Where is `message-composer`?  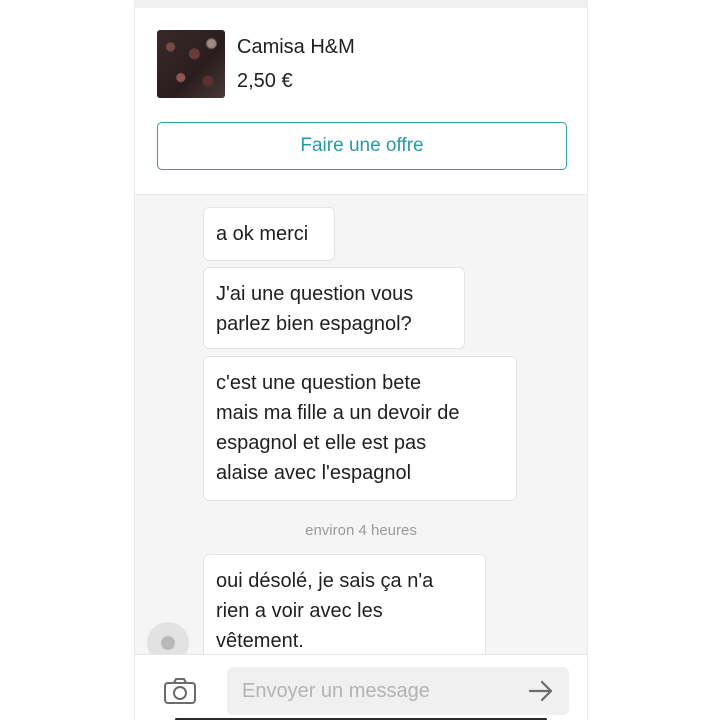 message-composer is located at coordinates (361, 687).